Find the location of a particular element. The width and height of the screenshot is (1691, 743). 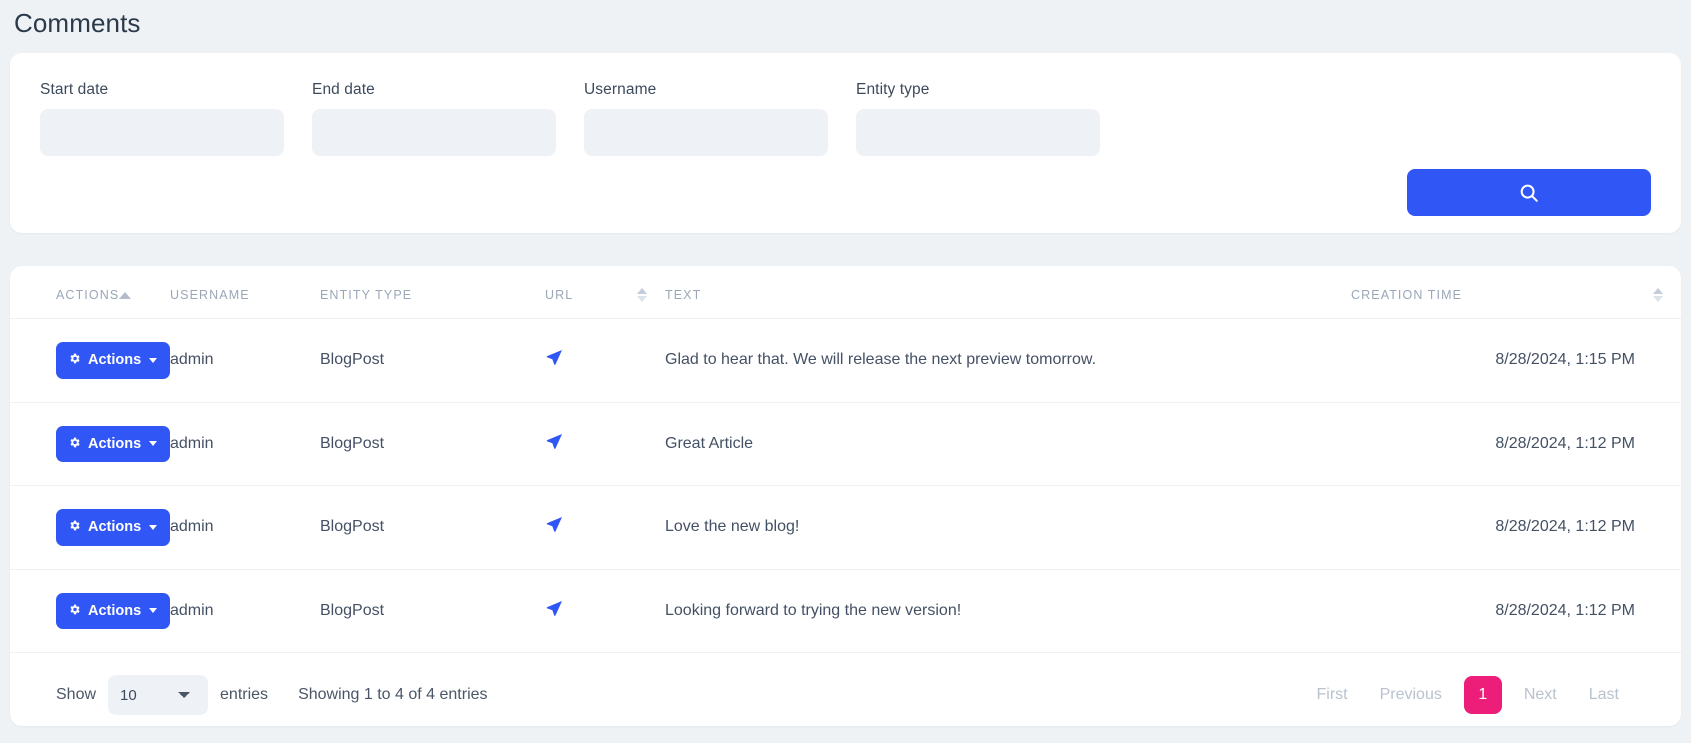

column-header-username-label: Username is located at coordinates (210, 295).